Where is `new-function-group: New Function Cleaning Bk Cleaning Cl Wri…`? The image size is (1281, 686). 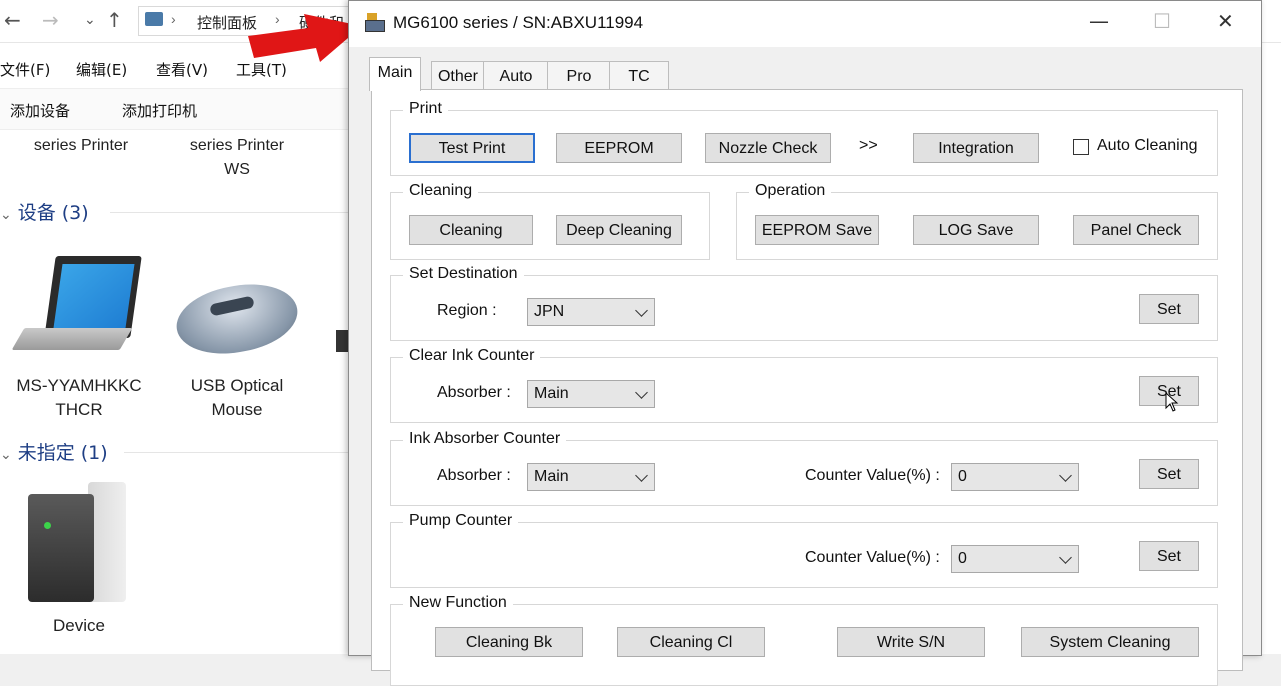 new-function-group: New Function Cleaning Bk Cleaning Cl Wri… is located at coordinates (804, 640).